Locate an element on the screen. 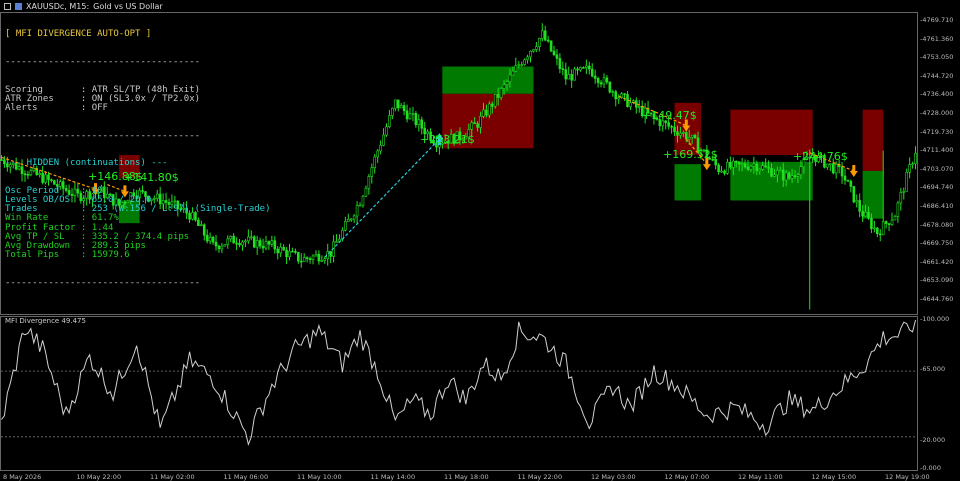 The image size is (960, 481). trade-profit-label: +253.21$ is located at coordinates (447, 139).